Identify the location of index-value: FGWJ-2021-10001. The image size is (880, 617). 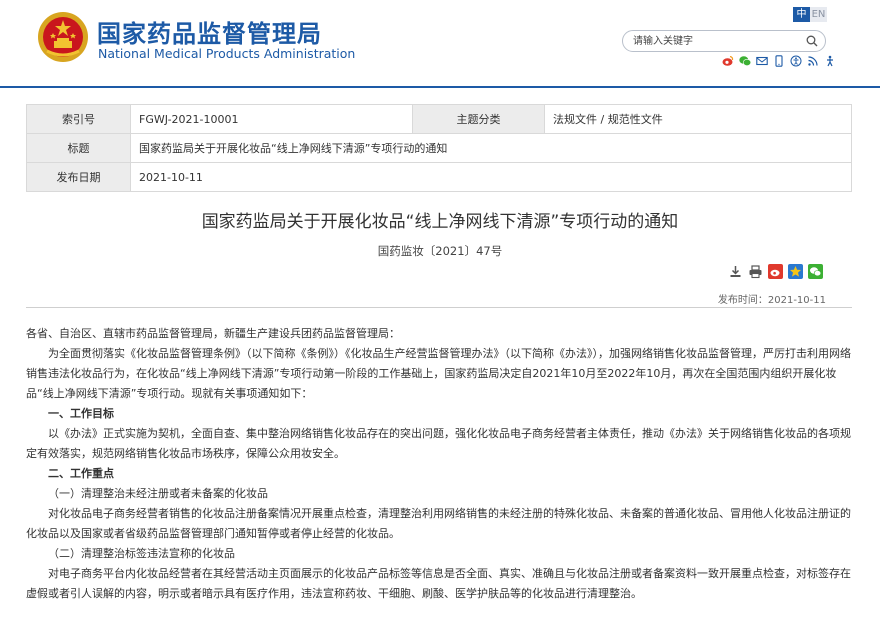
(271, 119).